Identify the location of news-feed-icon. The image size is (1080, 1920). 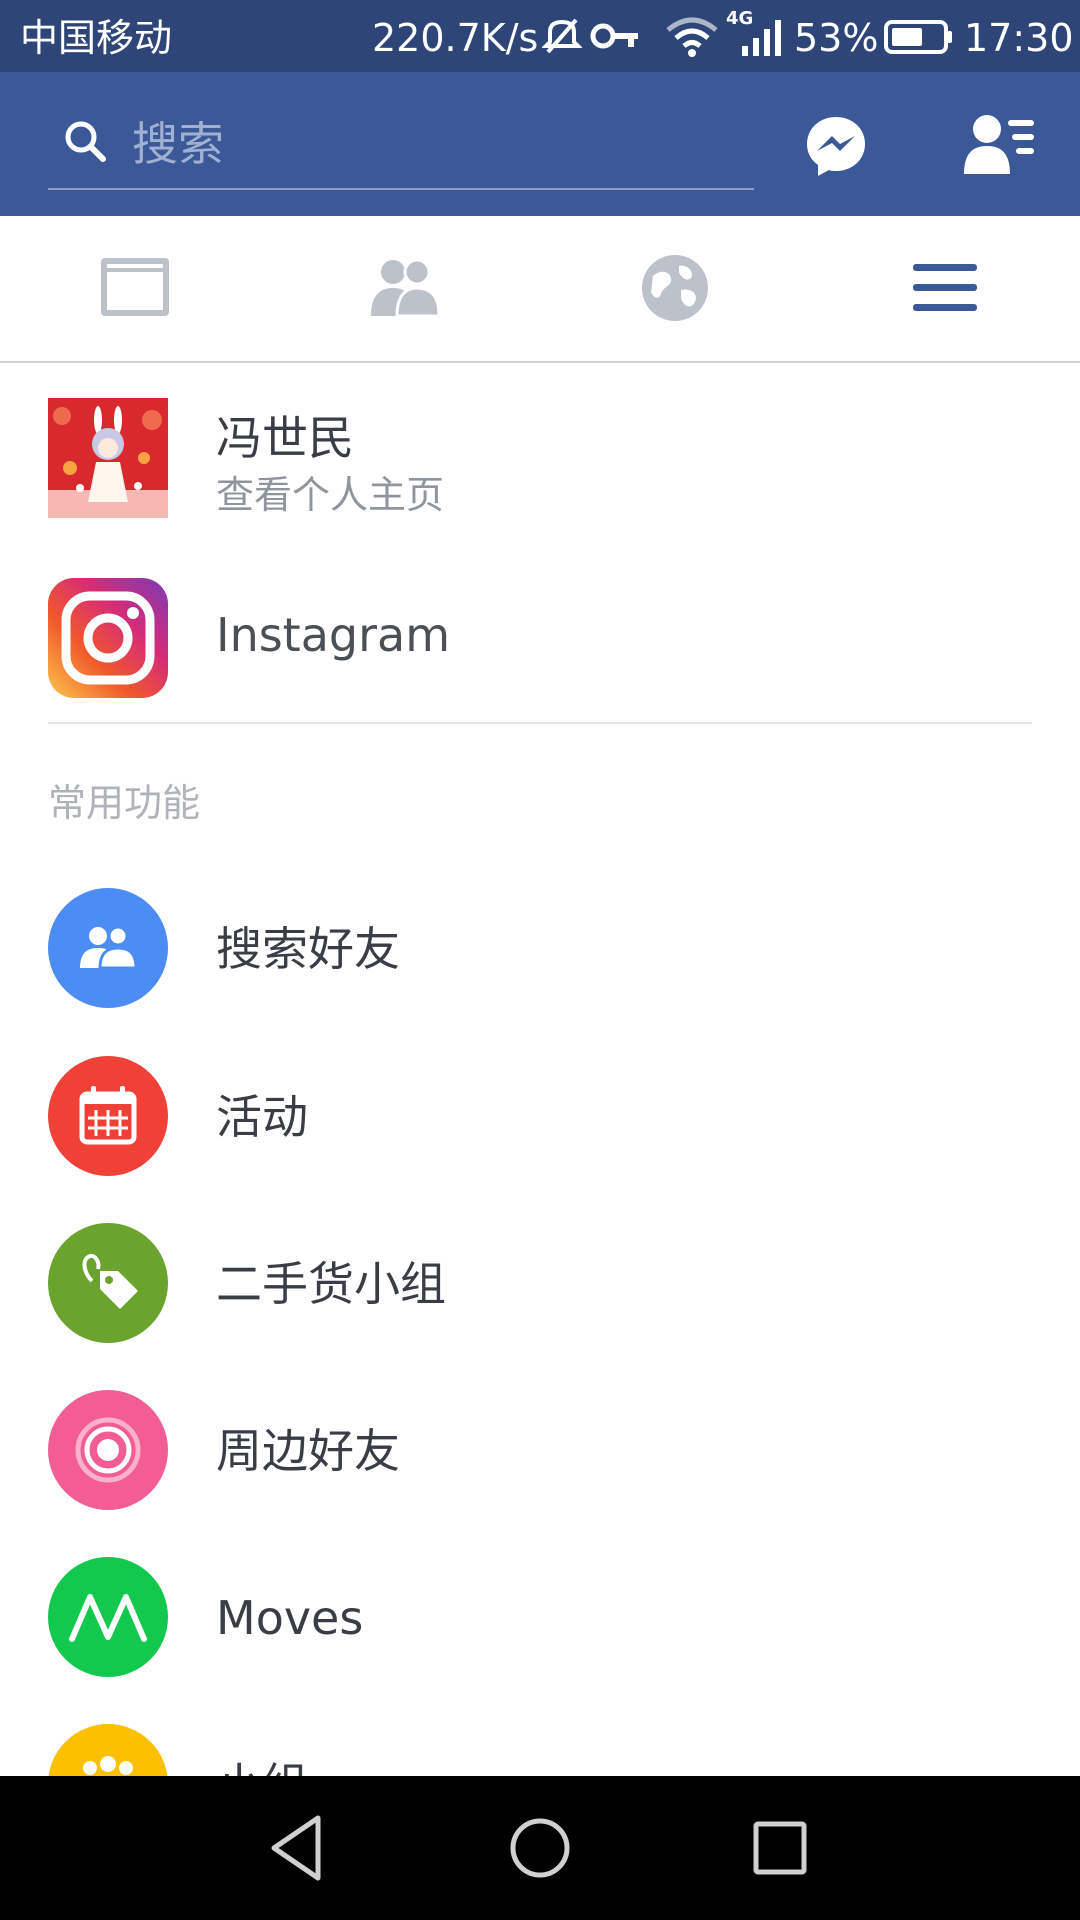
(135, 287).